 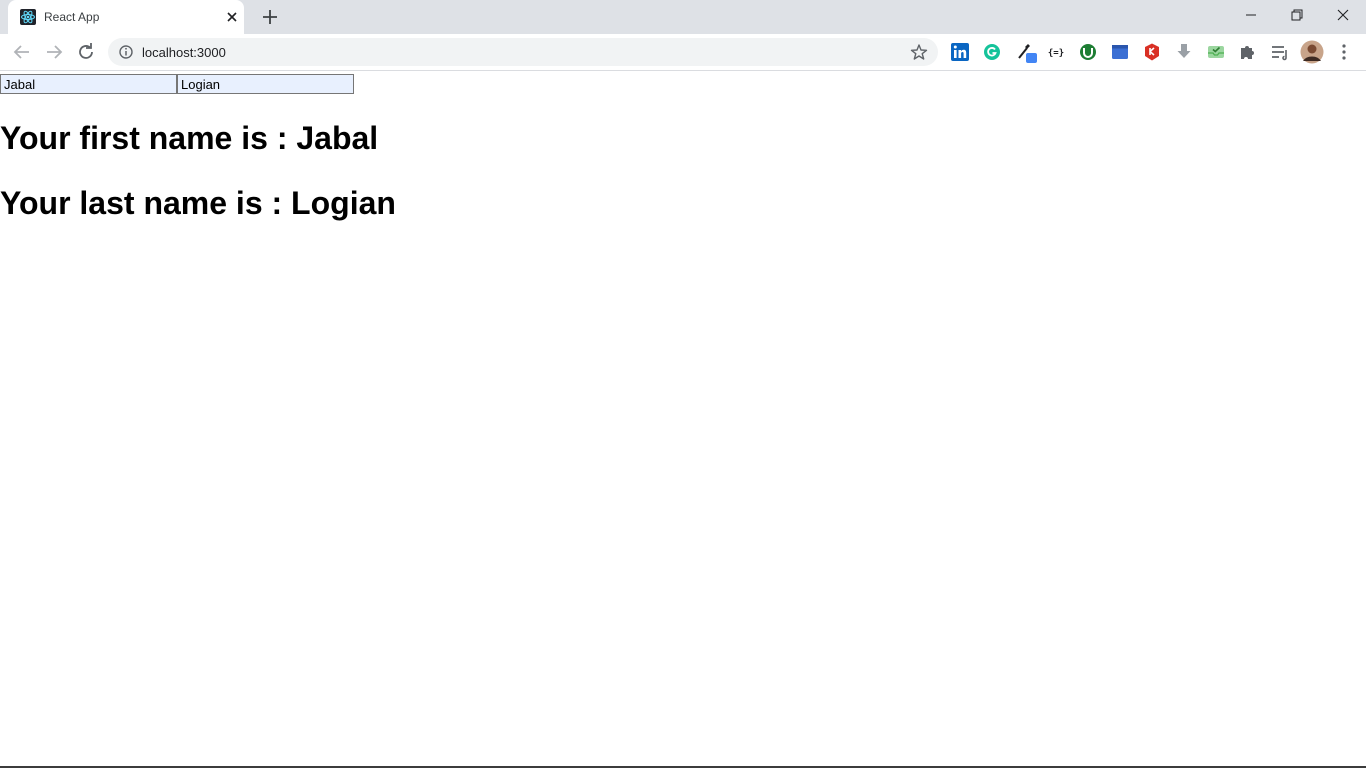 What do you see at coordinates (337, 138) in the screenshot?
I see `first-name-output: Jabal` at bounding box center [337, 138].